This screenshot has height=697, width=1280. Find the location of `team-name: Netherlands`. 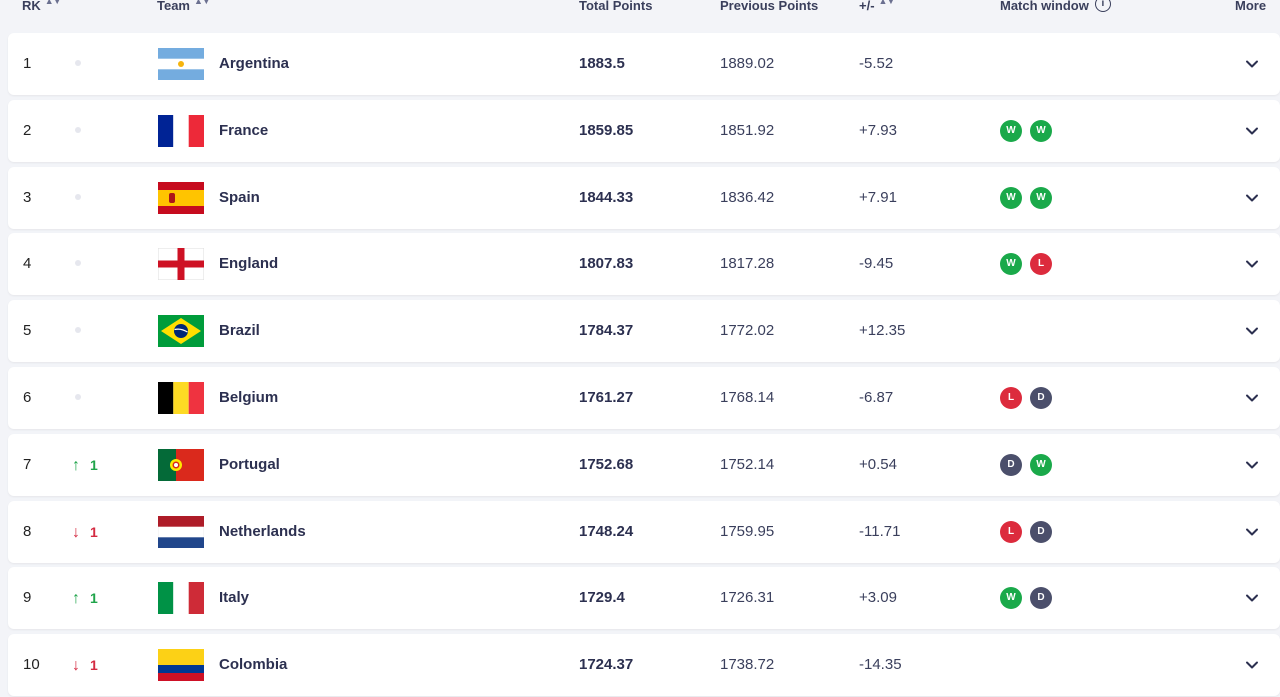

team-name: Netherlands is located at coordinates (262, 532).